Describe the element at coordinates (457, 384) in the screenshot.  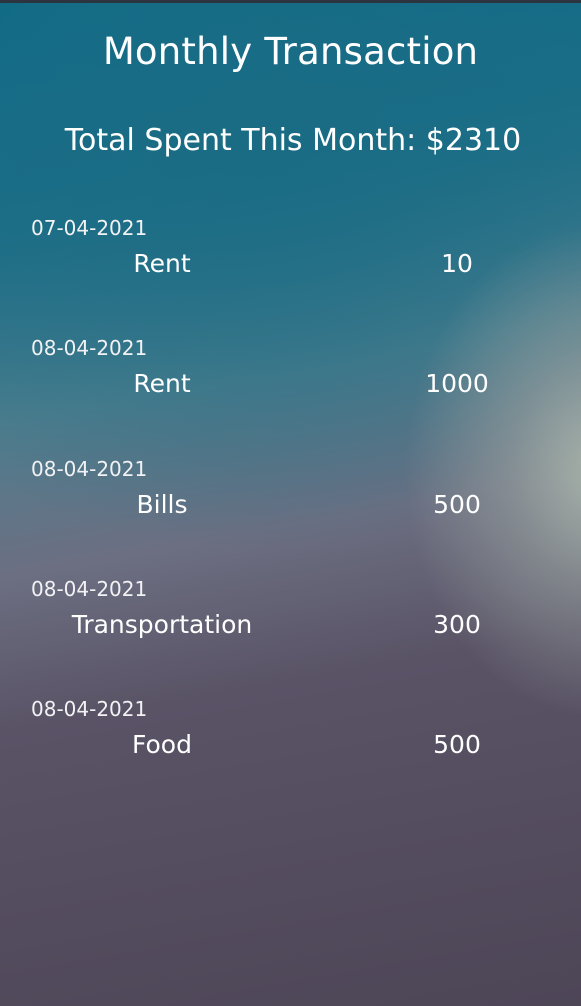
I see `transaction-amount: 1000` at that location.